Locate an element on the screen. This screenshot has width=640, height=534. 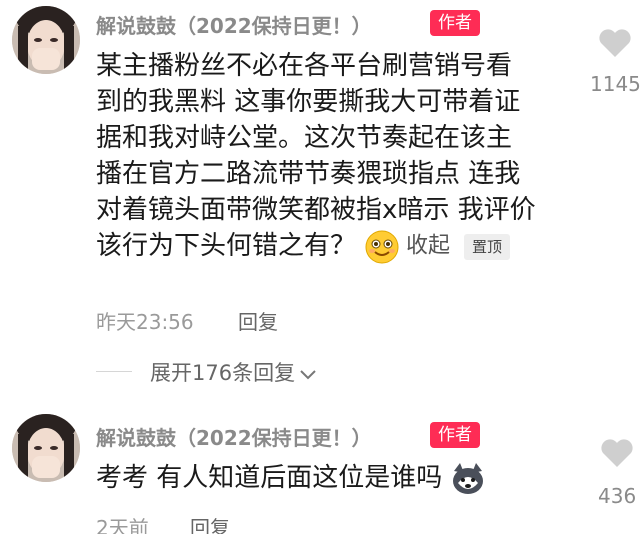
like-count: 1145 is located at coordinates (615, 84).